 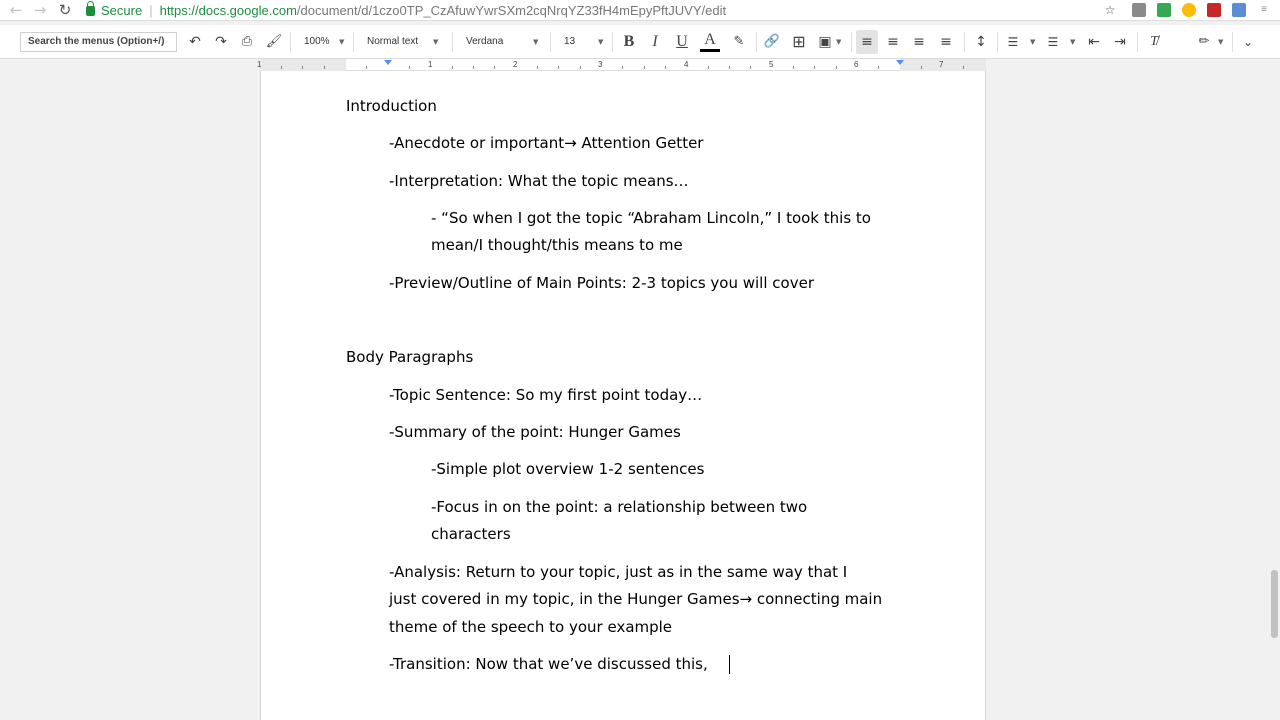 What do you see at coordinates (221, 42) in the screenshot?
I see `redo-icon: ↷` at bounding box center [221, 42].